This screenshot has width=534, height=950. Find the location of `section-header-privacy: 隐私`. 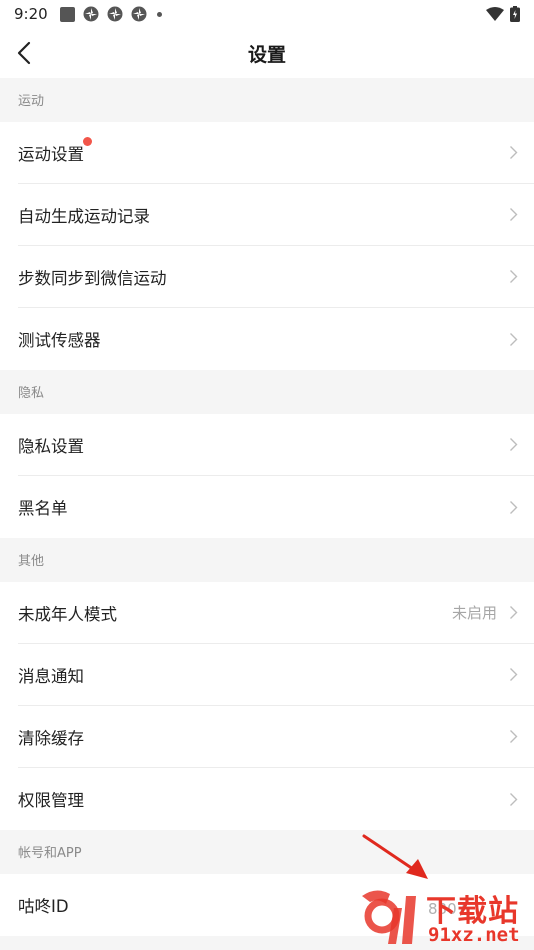

section-header-privacy: 隐私 is located at coordinates (267, 392).